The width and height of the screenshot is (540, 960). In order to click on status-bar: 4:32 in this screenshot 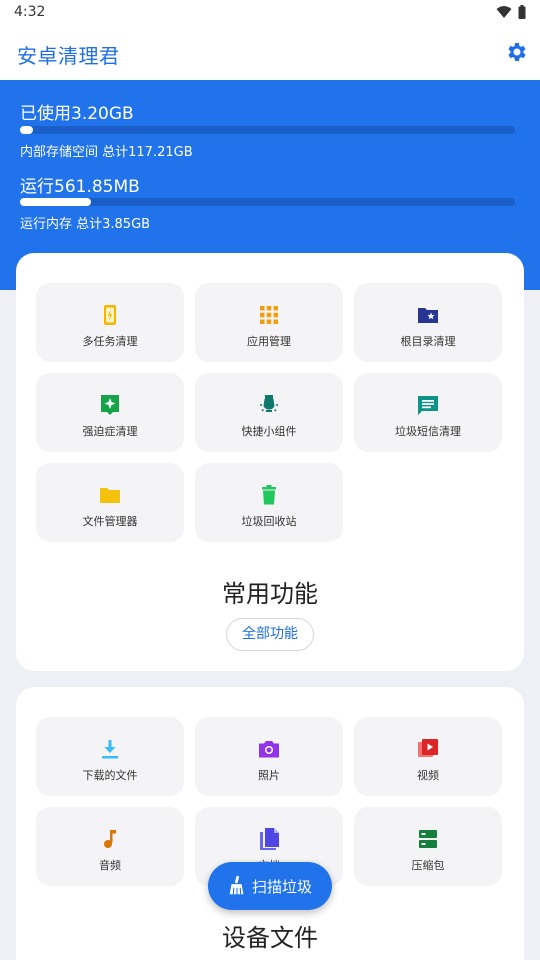, I will do `click(270, 12)`.